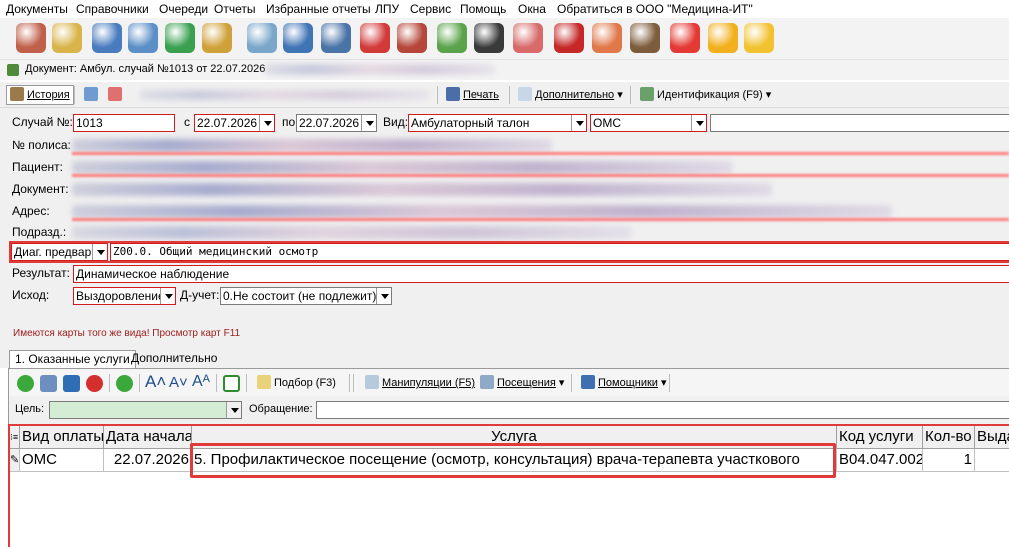 This screenshot has height=547, width=1009. What do you see at coordinates (387, 9) in the screenshot?
I see `menu-lpu: ЛПУ` at bounding box center [387, 9].